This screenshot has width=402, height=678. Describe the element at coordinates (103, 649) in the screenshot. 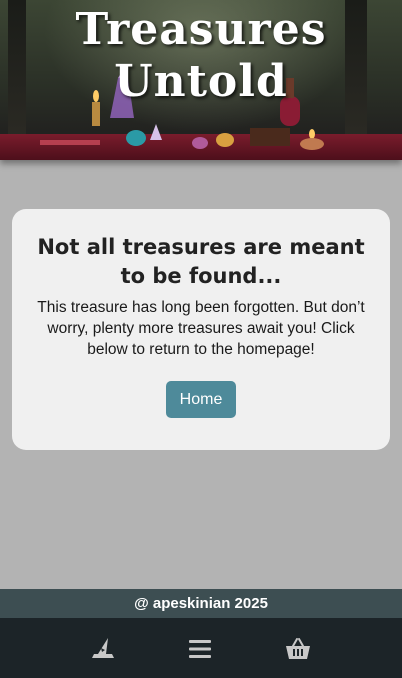

I see `wizard-hat-icon` at that location.